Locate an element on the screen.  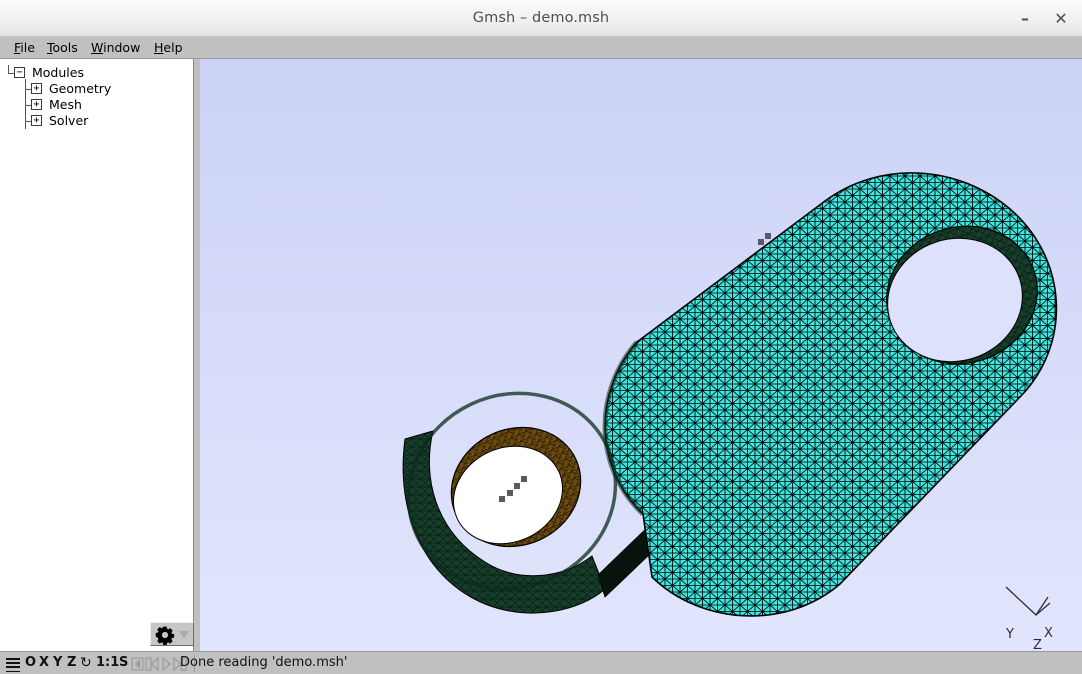
tree-label-geometry: Geometry is located at coordinates (80, 88).